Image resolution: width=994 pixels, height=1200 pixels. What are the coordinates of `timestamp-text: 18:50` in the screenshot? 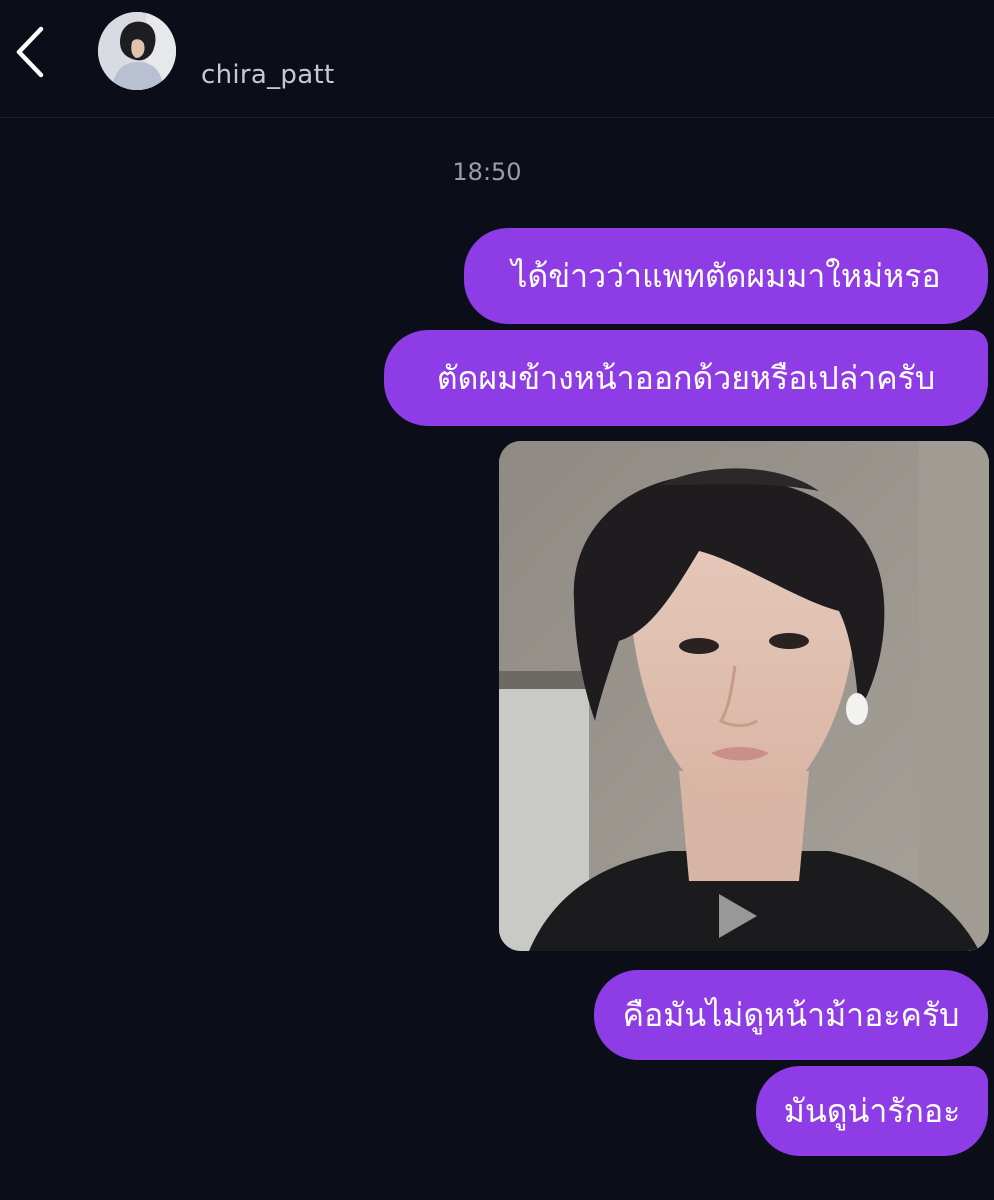 It's located at (487, 172).